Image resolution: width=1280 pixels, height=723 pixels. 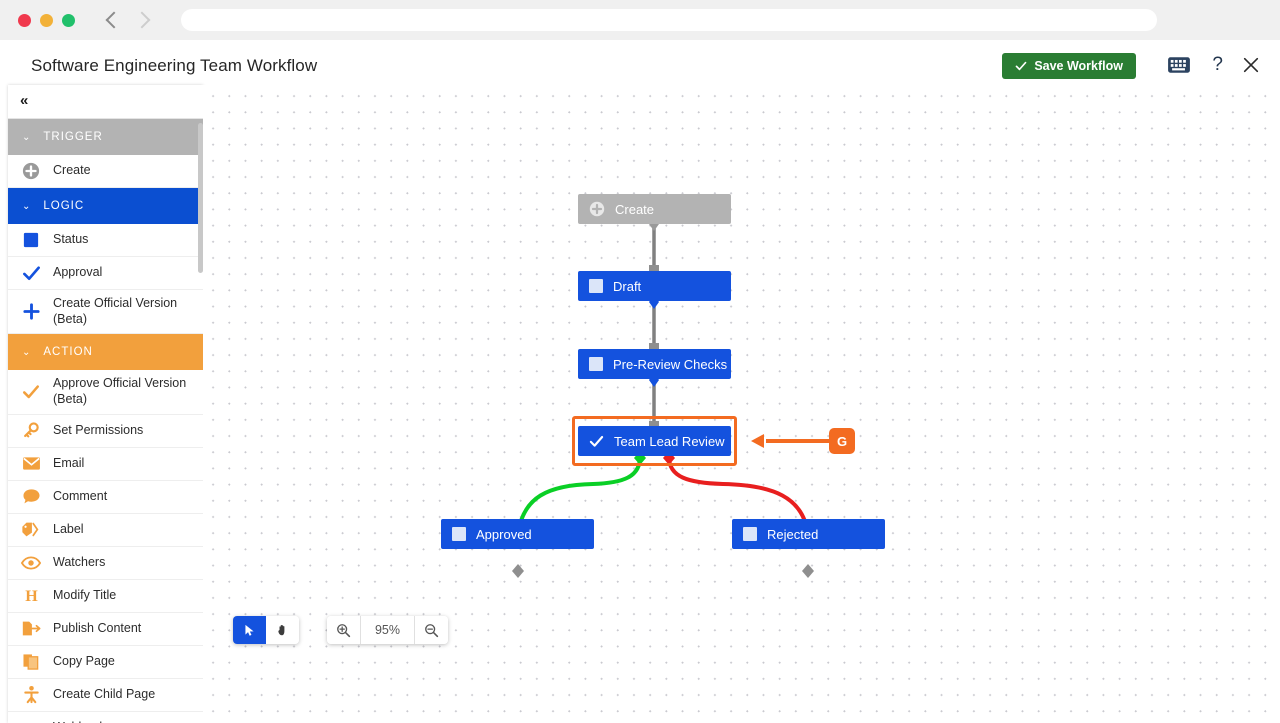 I want to click on sidebar-item-label: Comment, so click(x=80, y=495).